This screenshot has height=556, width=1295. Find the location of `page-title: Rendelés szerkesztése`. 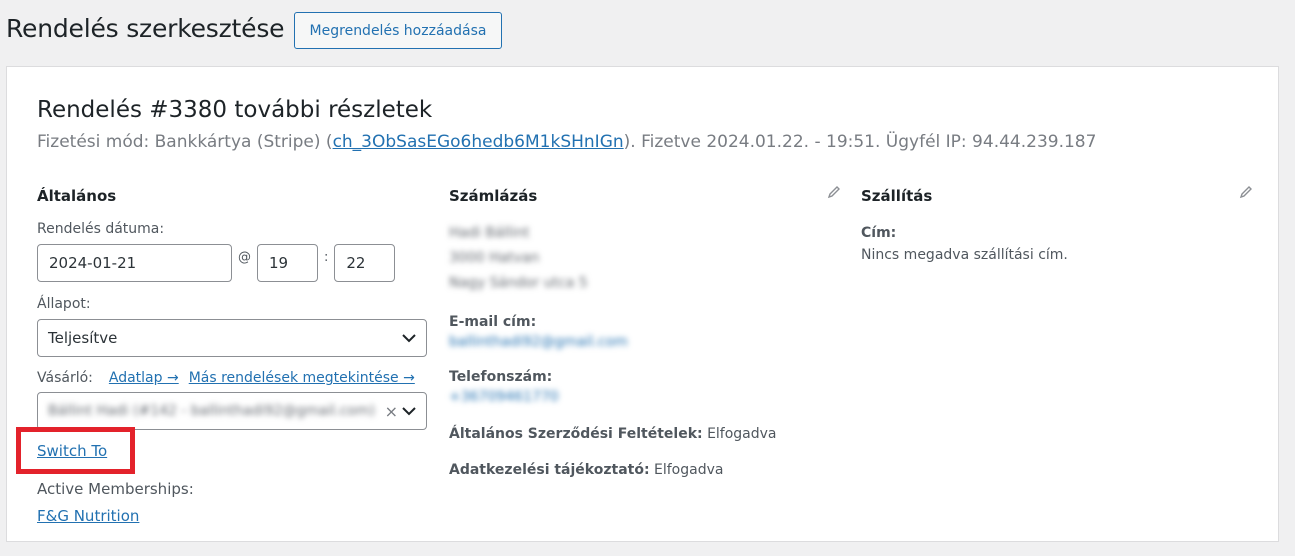

page-title: Rendelés szerkesztése is located at coordinates (145, 28).